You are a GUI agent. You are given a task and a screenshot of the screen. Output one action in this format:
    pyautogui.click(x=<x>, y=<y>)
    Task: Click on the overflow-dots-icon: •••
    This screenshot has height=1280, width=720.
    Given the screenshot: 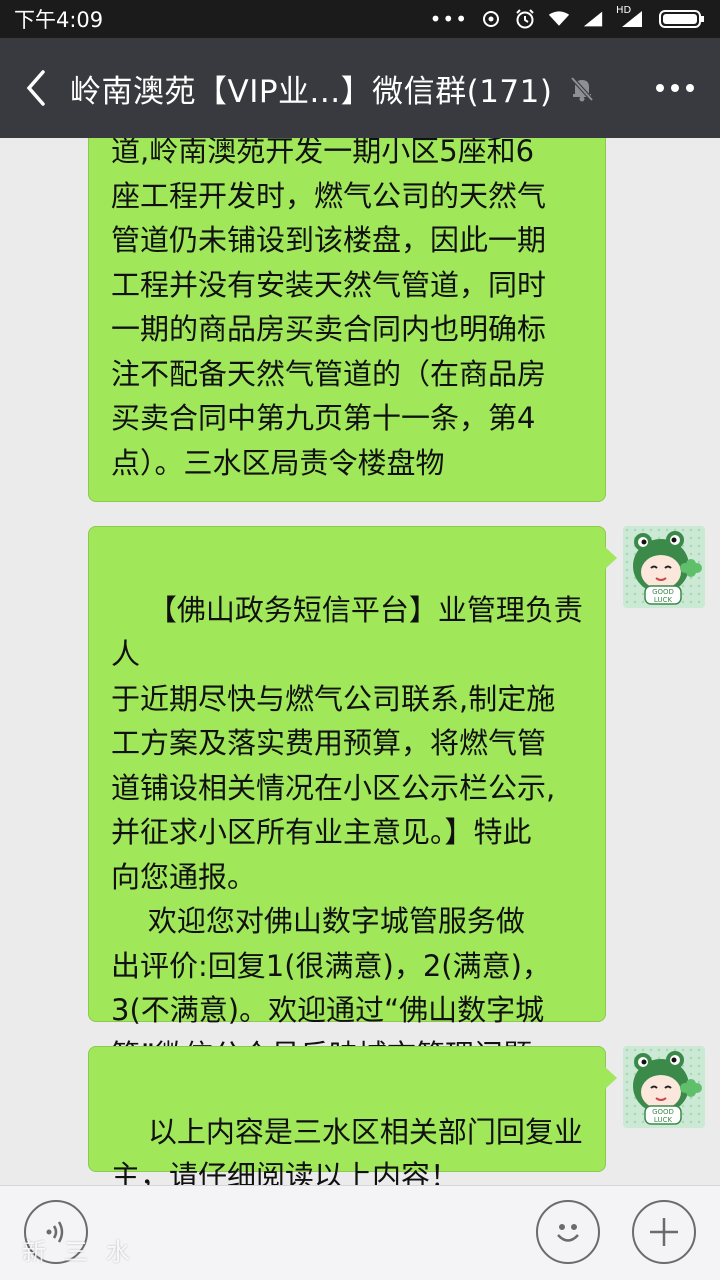 What is the action you would take?
    pyautogui.click(x=448, y=19)
    